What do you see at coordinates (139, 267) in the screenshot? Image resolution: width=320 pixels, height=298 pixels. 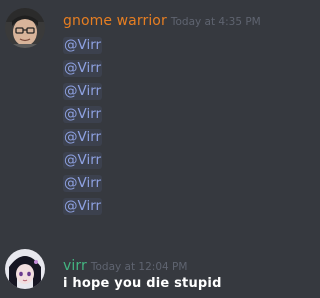 I see `timestamp: Today at 12:04 PM` at bounding box center [139, 267].